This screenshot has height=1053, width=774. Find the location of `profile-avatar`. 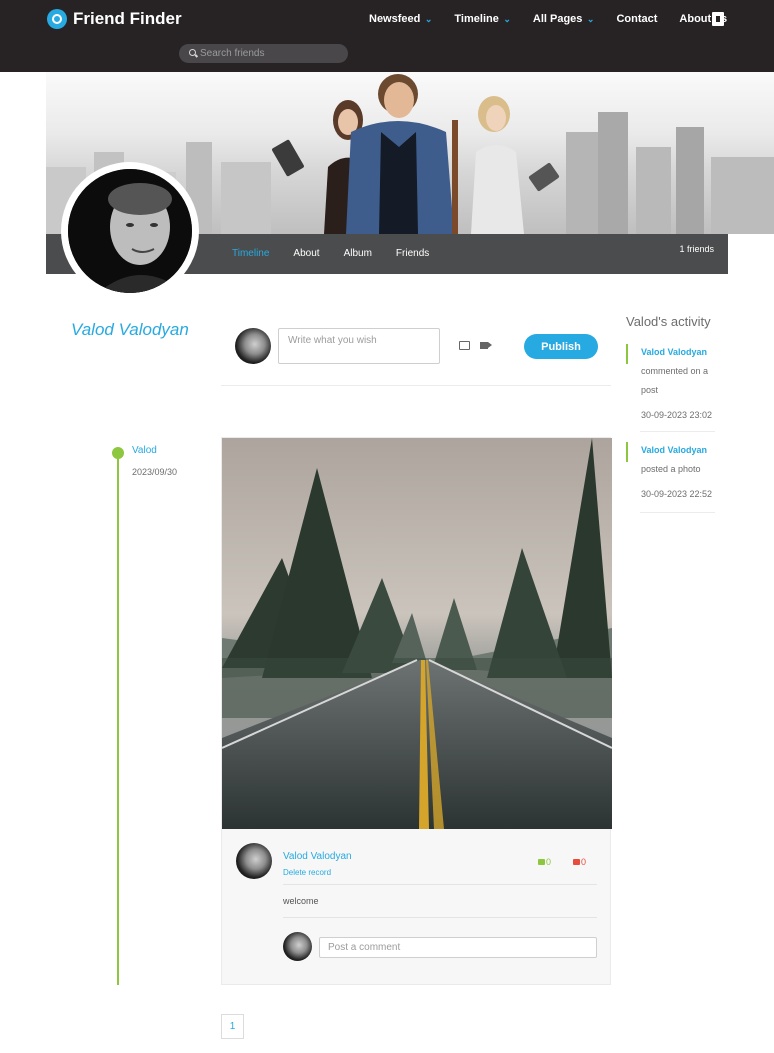

profile-avatar is located at coordinates (130, 231).